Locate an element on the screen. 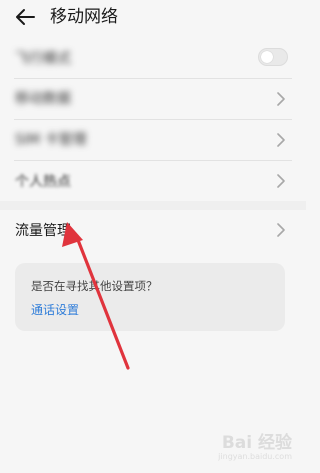  page-title: 移动网络 is located at coordinates (84, 17).